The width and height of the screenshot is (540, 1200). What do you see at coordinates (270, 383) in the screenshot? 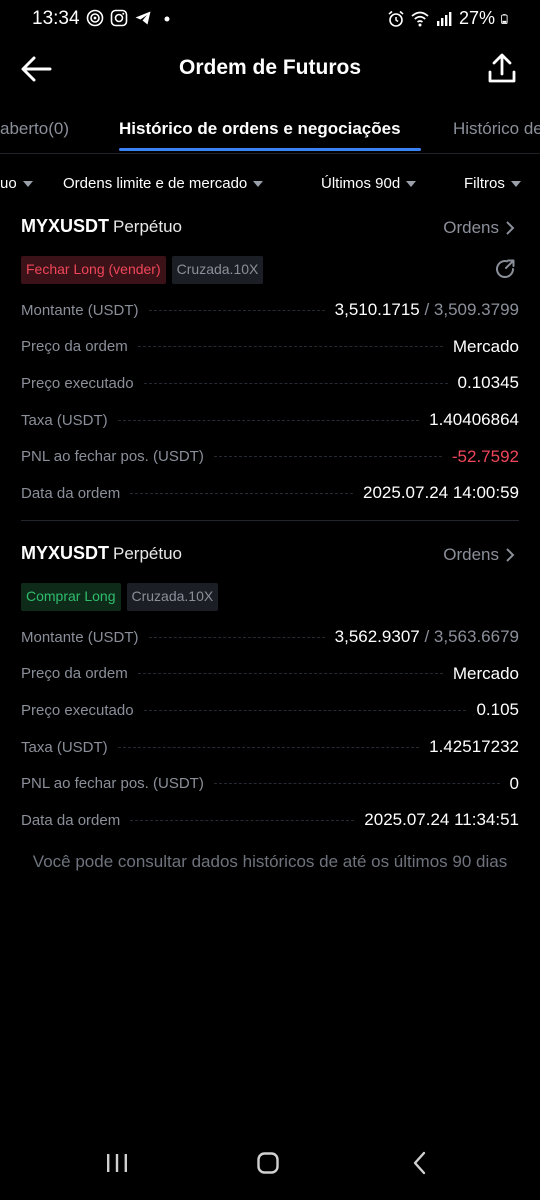
I see `exec-price-row: Preço executado 0.10345` at bounding box center [270, 383].